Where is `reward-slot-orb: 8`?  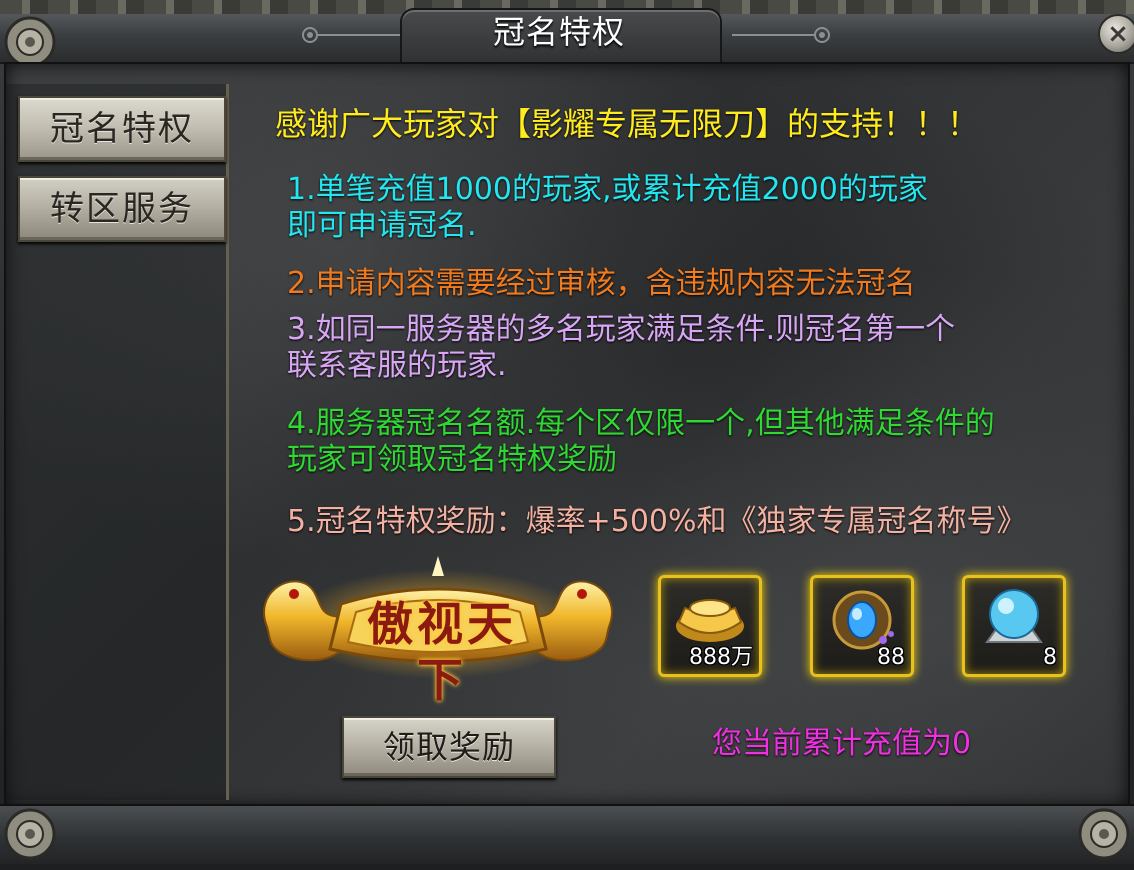 reward-slot-orb: 8 is located at coordinates (1014, 626).